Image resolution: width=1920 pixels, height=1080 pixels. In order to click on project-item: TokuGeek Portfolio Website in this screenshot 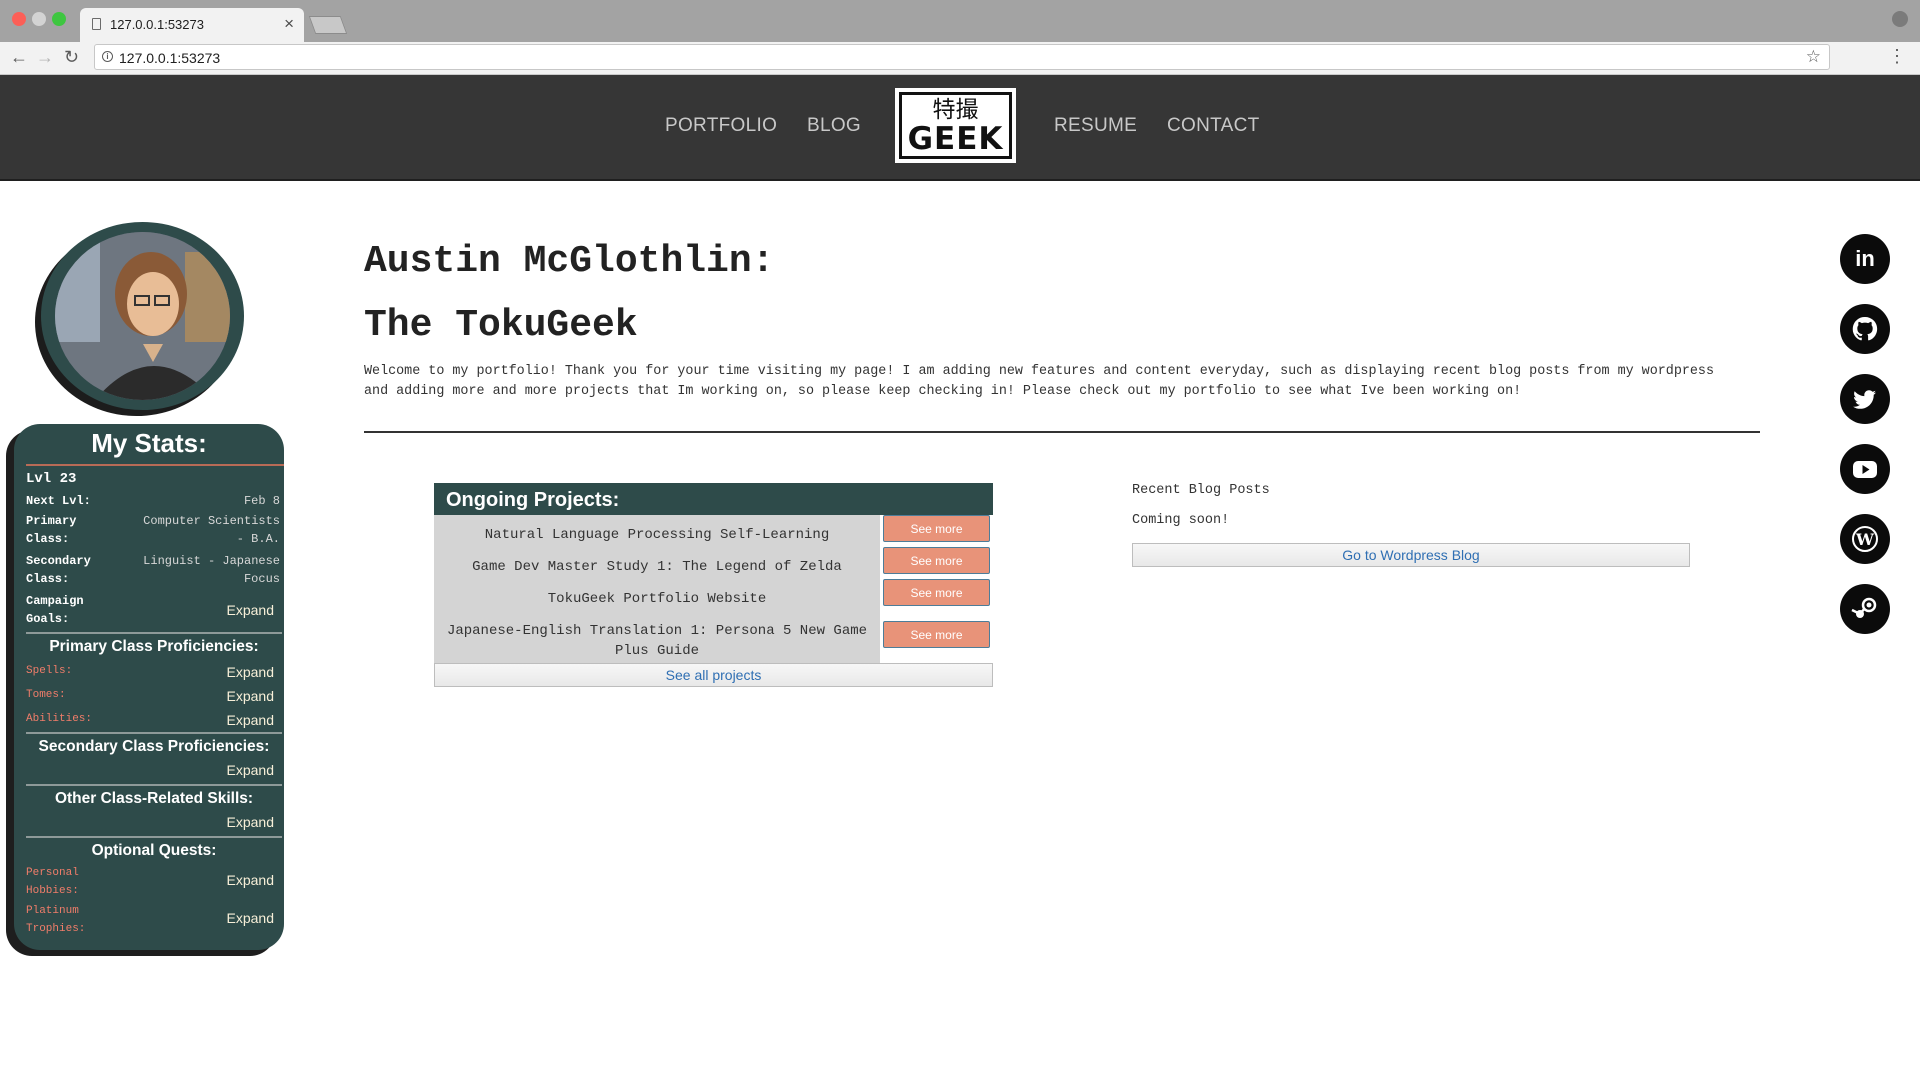, I will do `click(657, 599)`.